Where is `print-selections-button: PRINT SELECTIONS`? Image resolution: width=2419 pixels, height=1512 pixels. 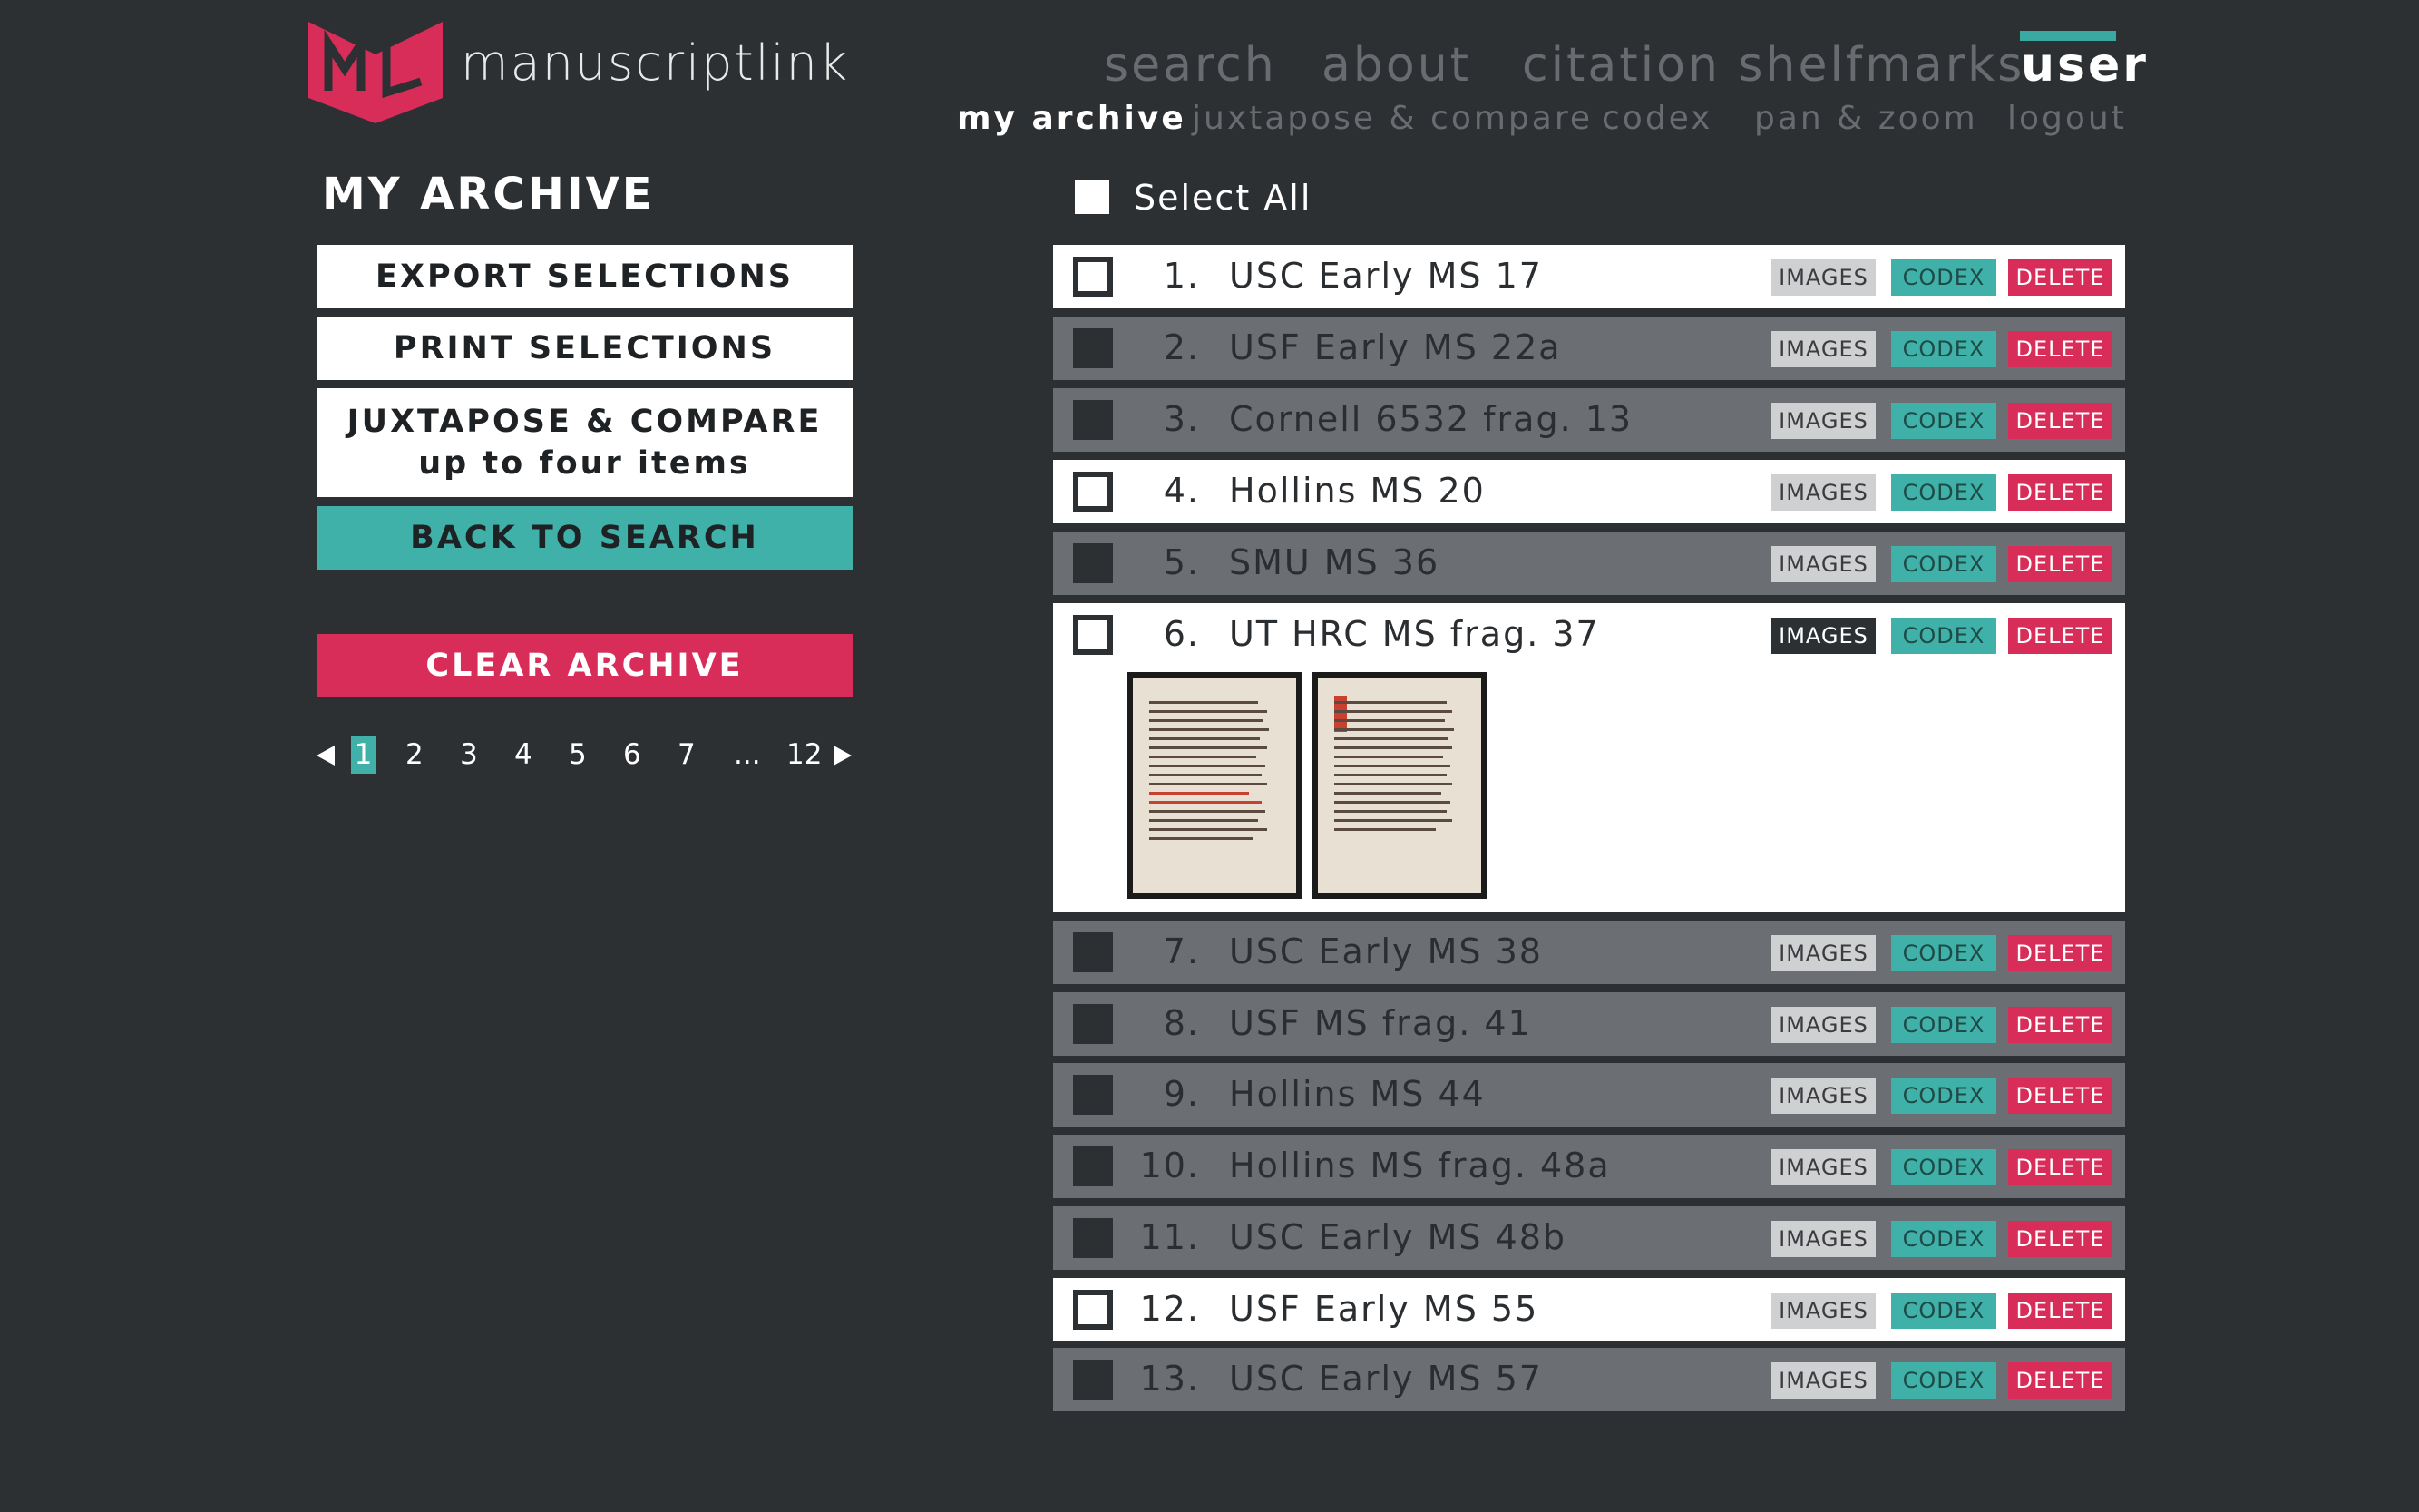 print-selections-button: PRINT SELECTIONS is located at coordinates (585, 348).